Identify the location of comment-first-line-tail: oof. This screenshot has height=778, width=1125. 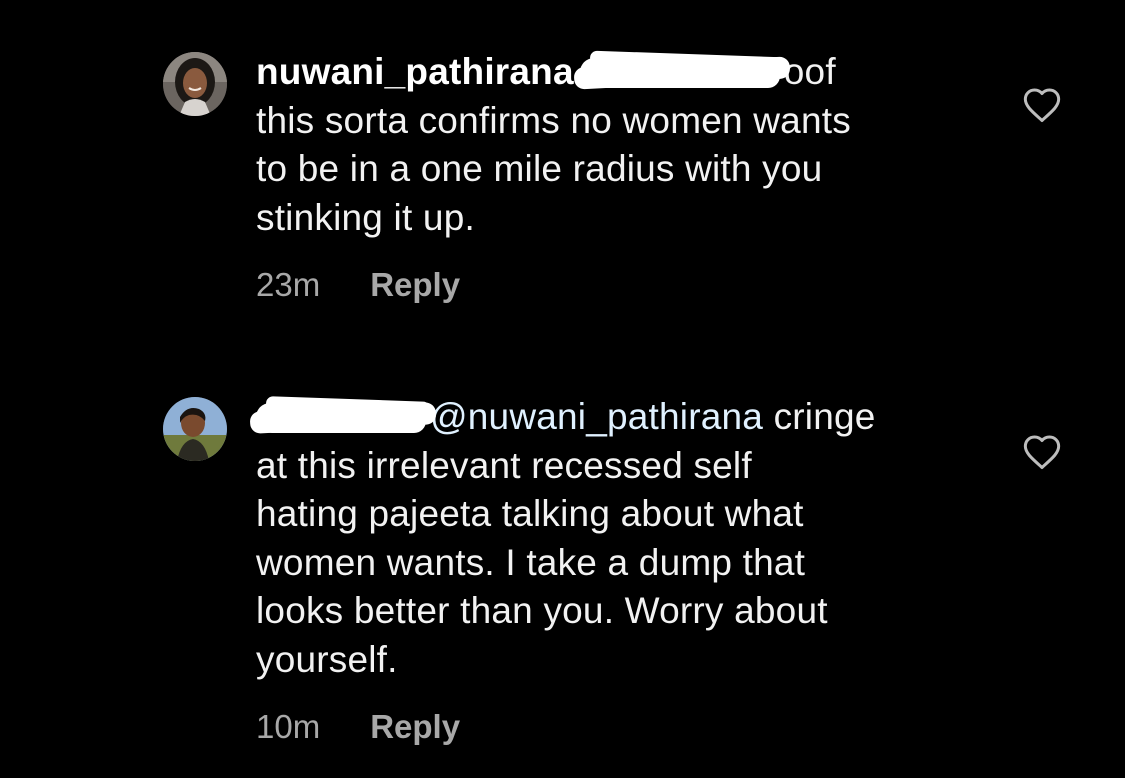
(809, 71).